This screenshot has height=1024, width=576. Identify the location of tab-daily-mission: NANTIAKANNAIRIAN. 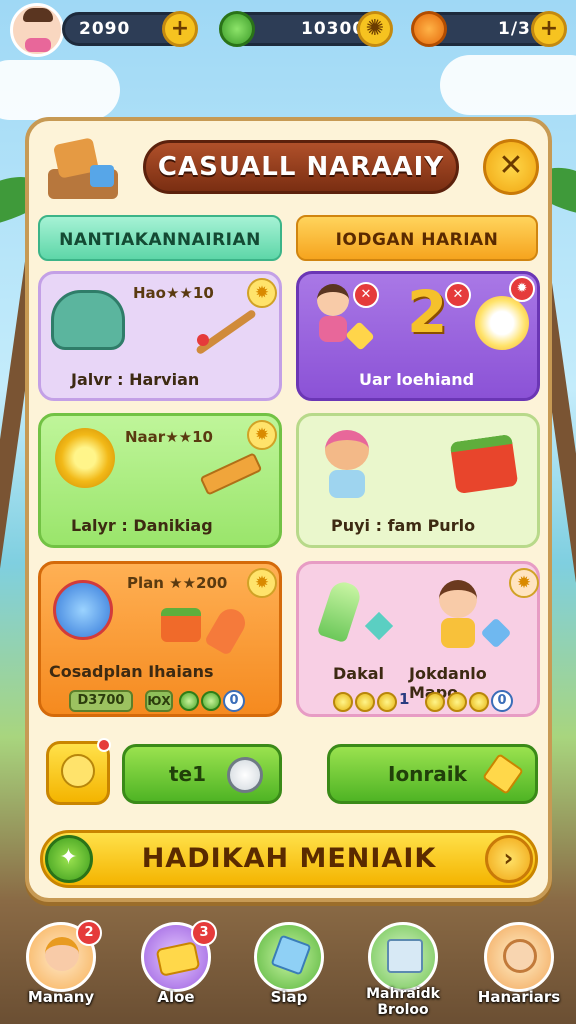
(160, 238).